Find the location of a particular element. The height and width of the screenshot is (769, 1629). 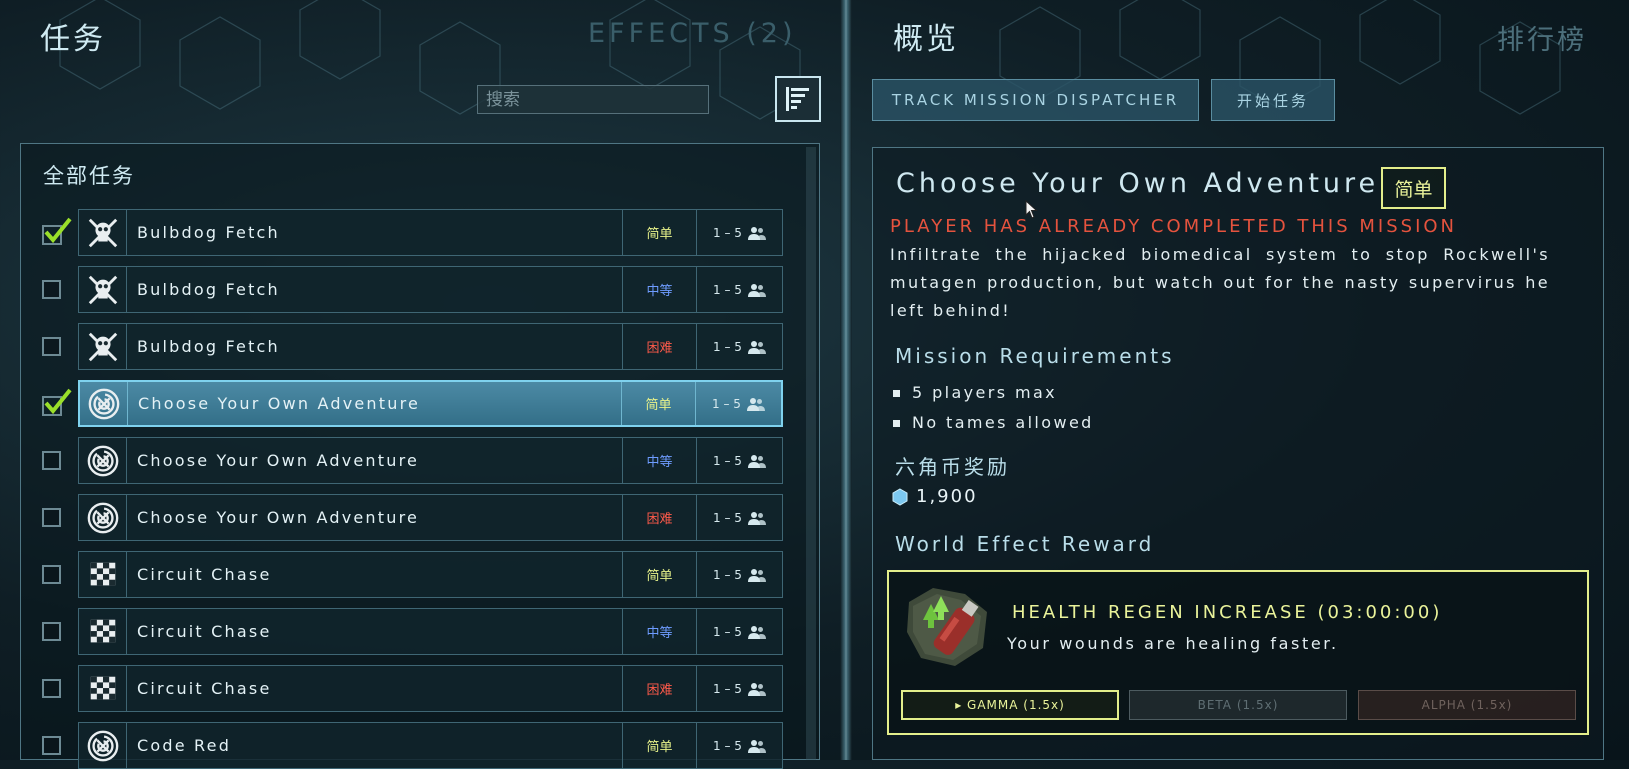

health-potion-icon is located at coordinates (947, 627).